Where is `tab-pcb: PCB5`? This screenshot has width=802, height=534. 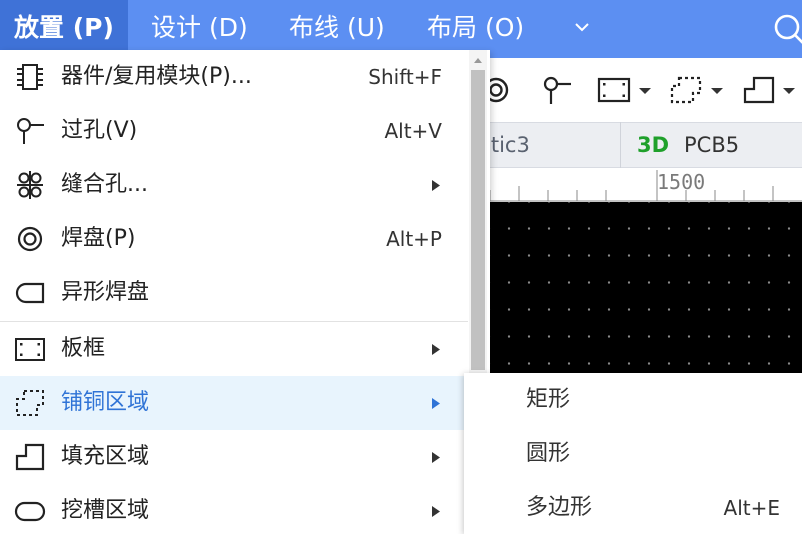 tab-pcb: PCB5 is located at coordinates (711, 145).